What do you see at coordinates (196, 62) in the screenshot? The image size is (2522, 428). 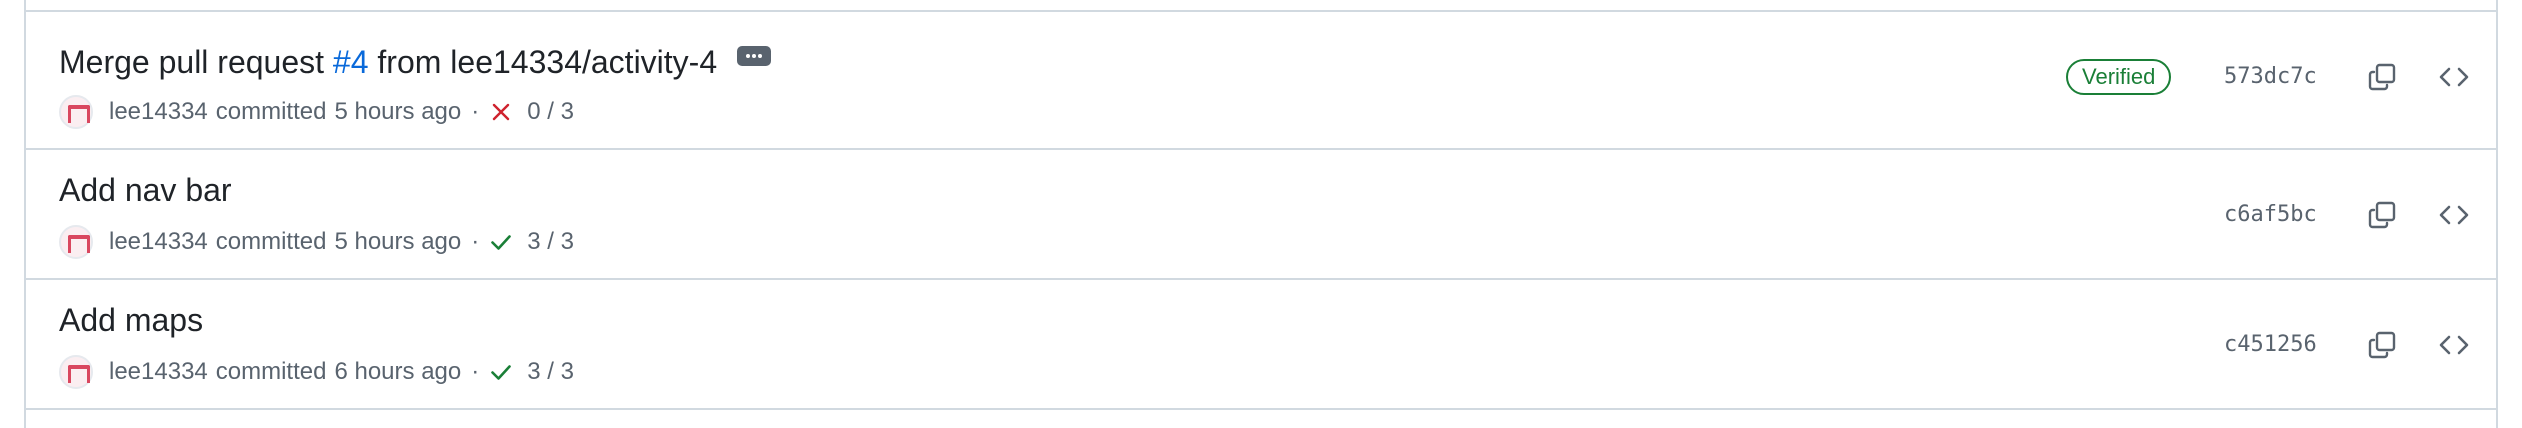 I see `commit-title-prefix: Merge pull request` at bounding box center [196, 62].